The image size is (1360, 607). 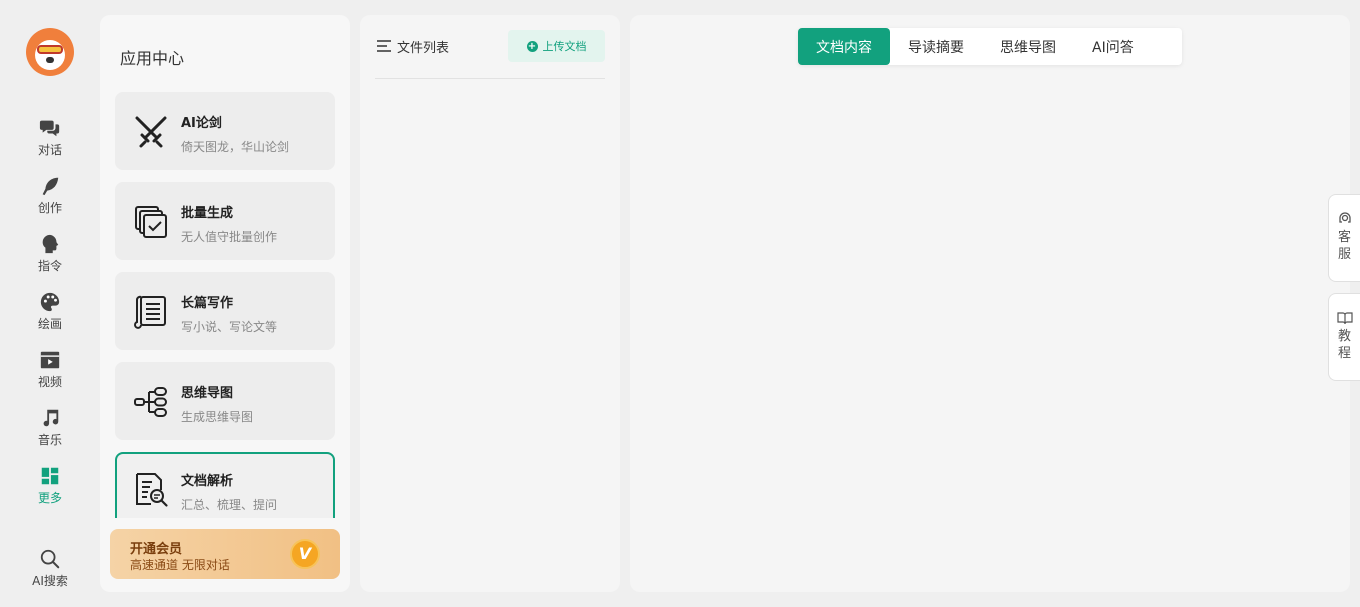 What do you see at coordinates (201, 123) in the screenshot?
I see `app-card-title: AI论剑` at bounding box center [201, 123].